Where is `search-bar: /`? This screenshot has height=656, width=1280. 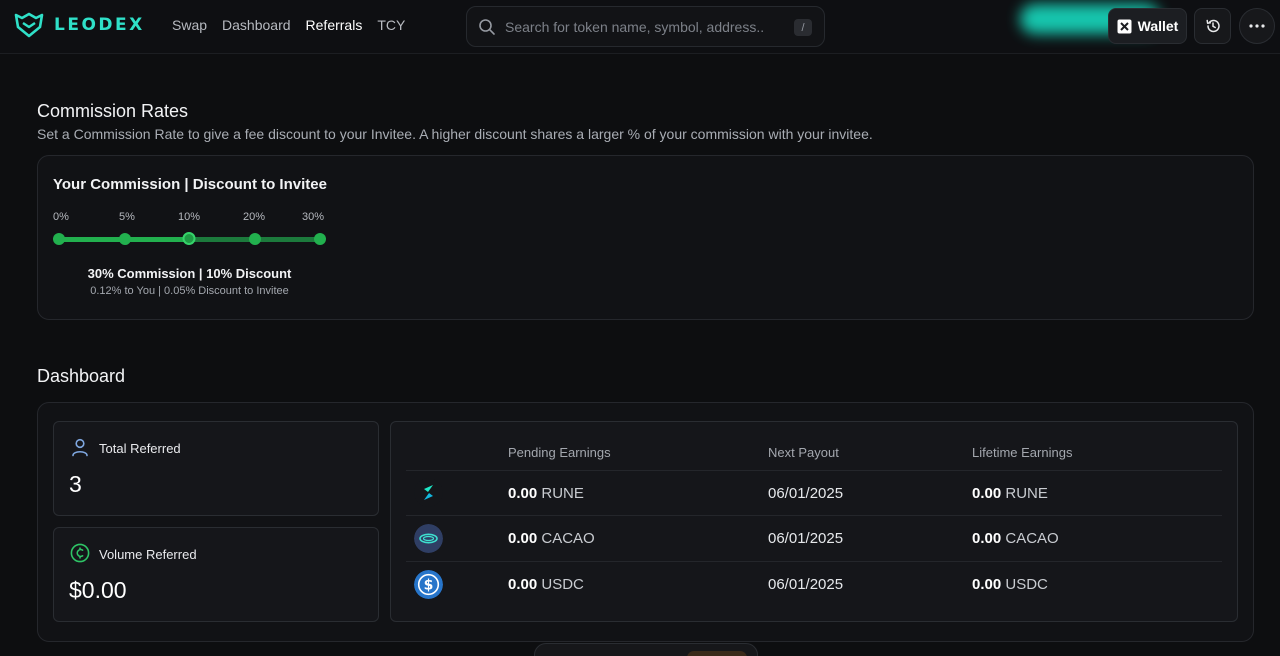
search-bar: / is located at coordinates (645, 26).